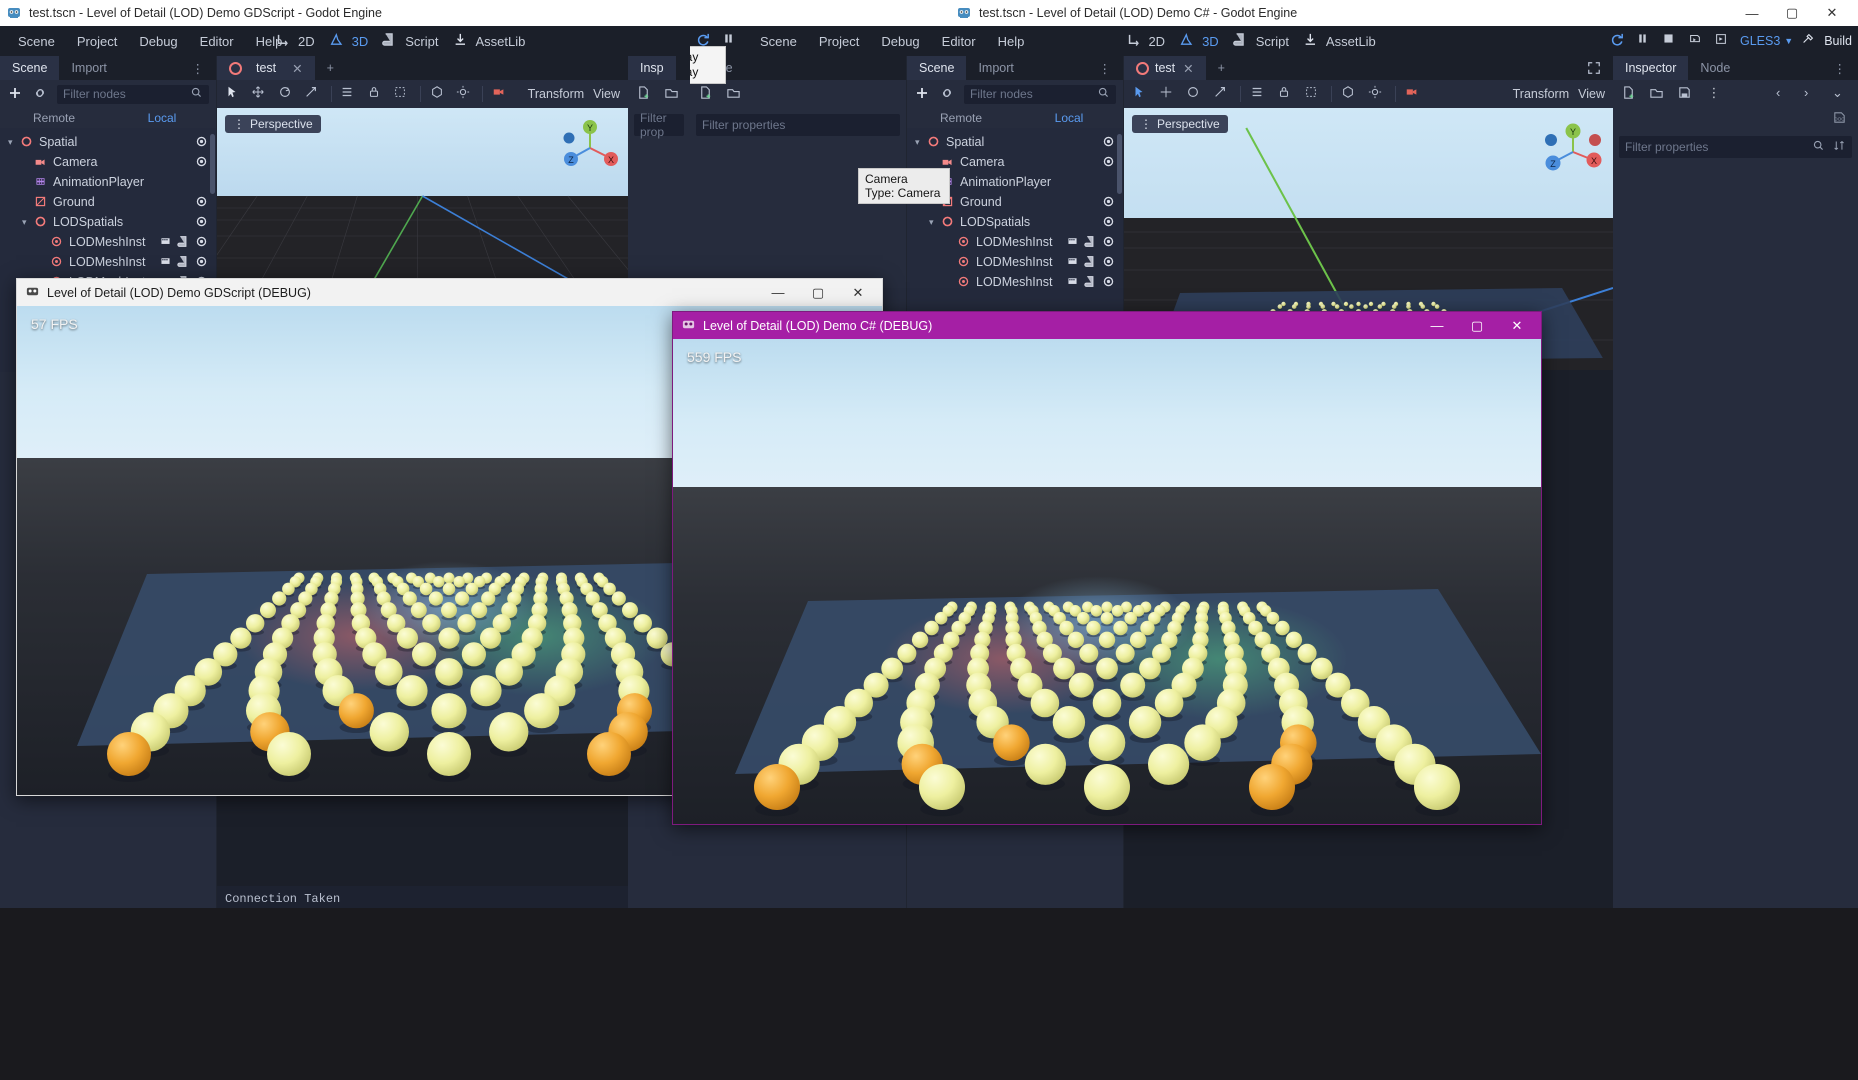  Describe the element at coordinates (1594, 68) in the screenshot. I see `fullscreen-icon` at that location.